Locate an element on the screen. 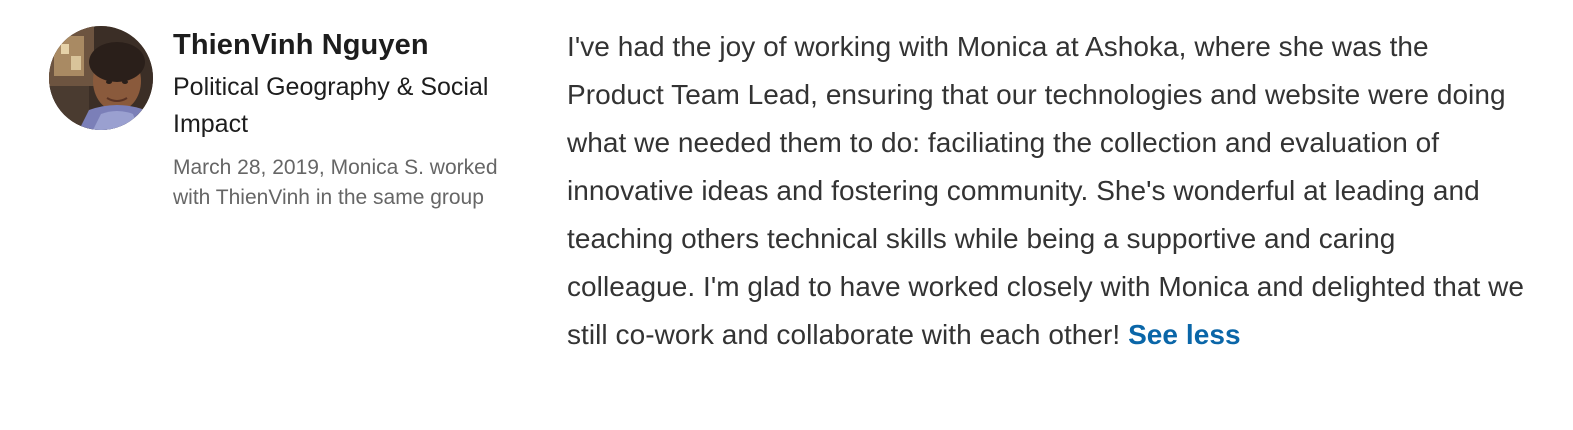 The height and width of the screenshot is (430, 1573). recommender-avatar is located at coordinates (101, 78).